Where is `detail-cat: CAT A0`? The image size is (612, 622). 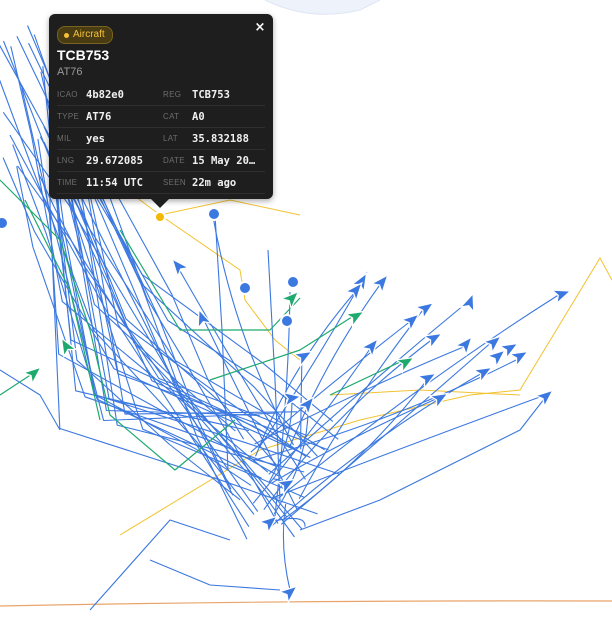 detail-cat: CAT A0 is located at coordinates (214, 117).